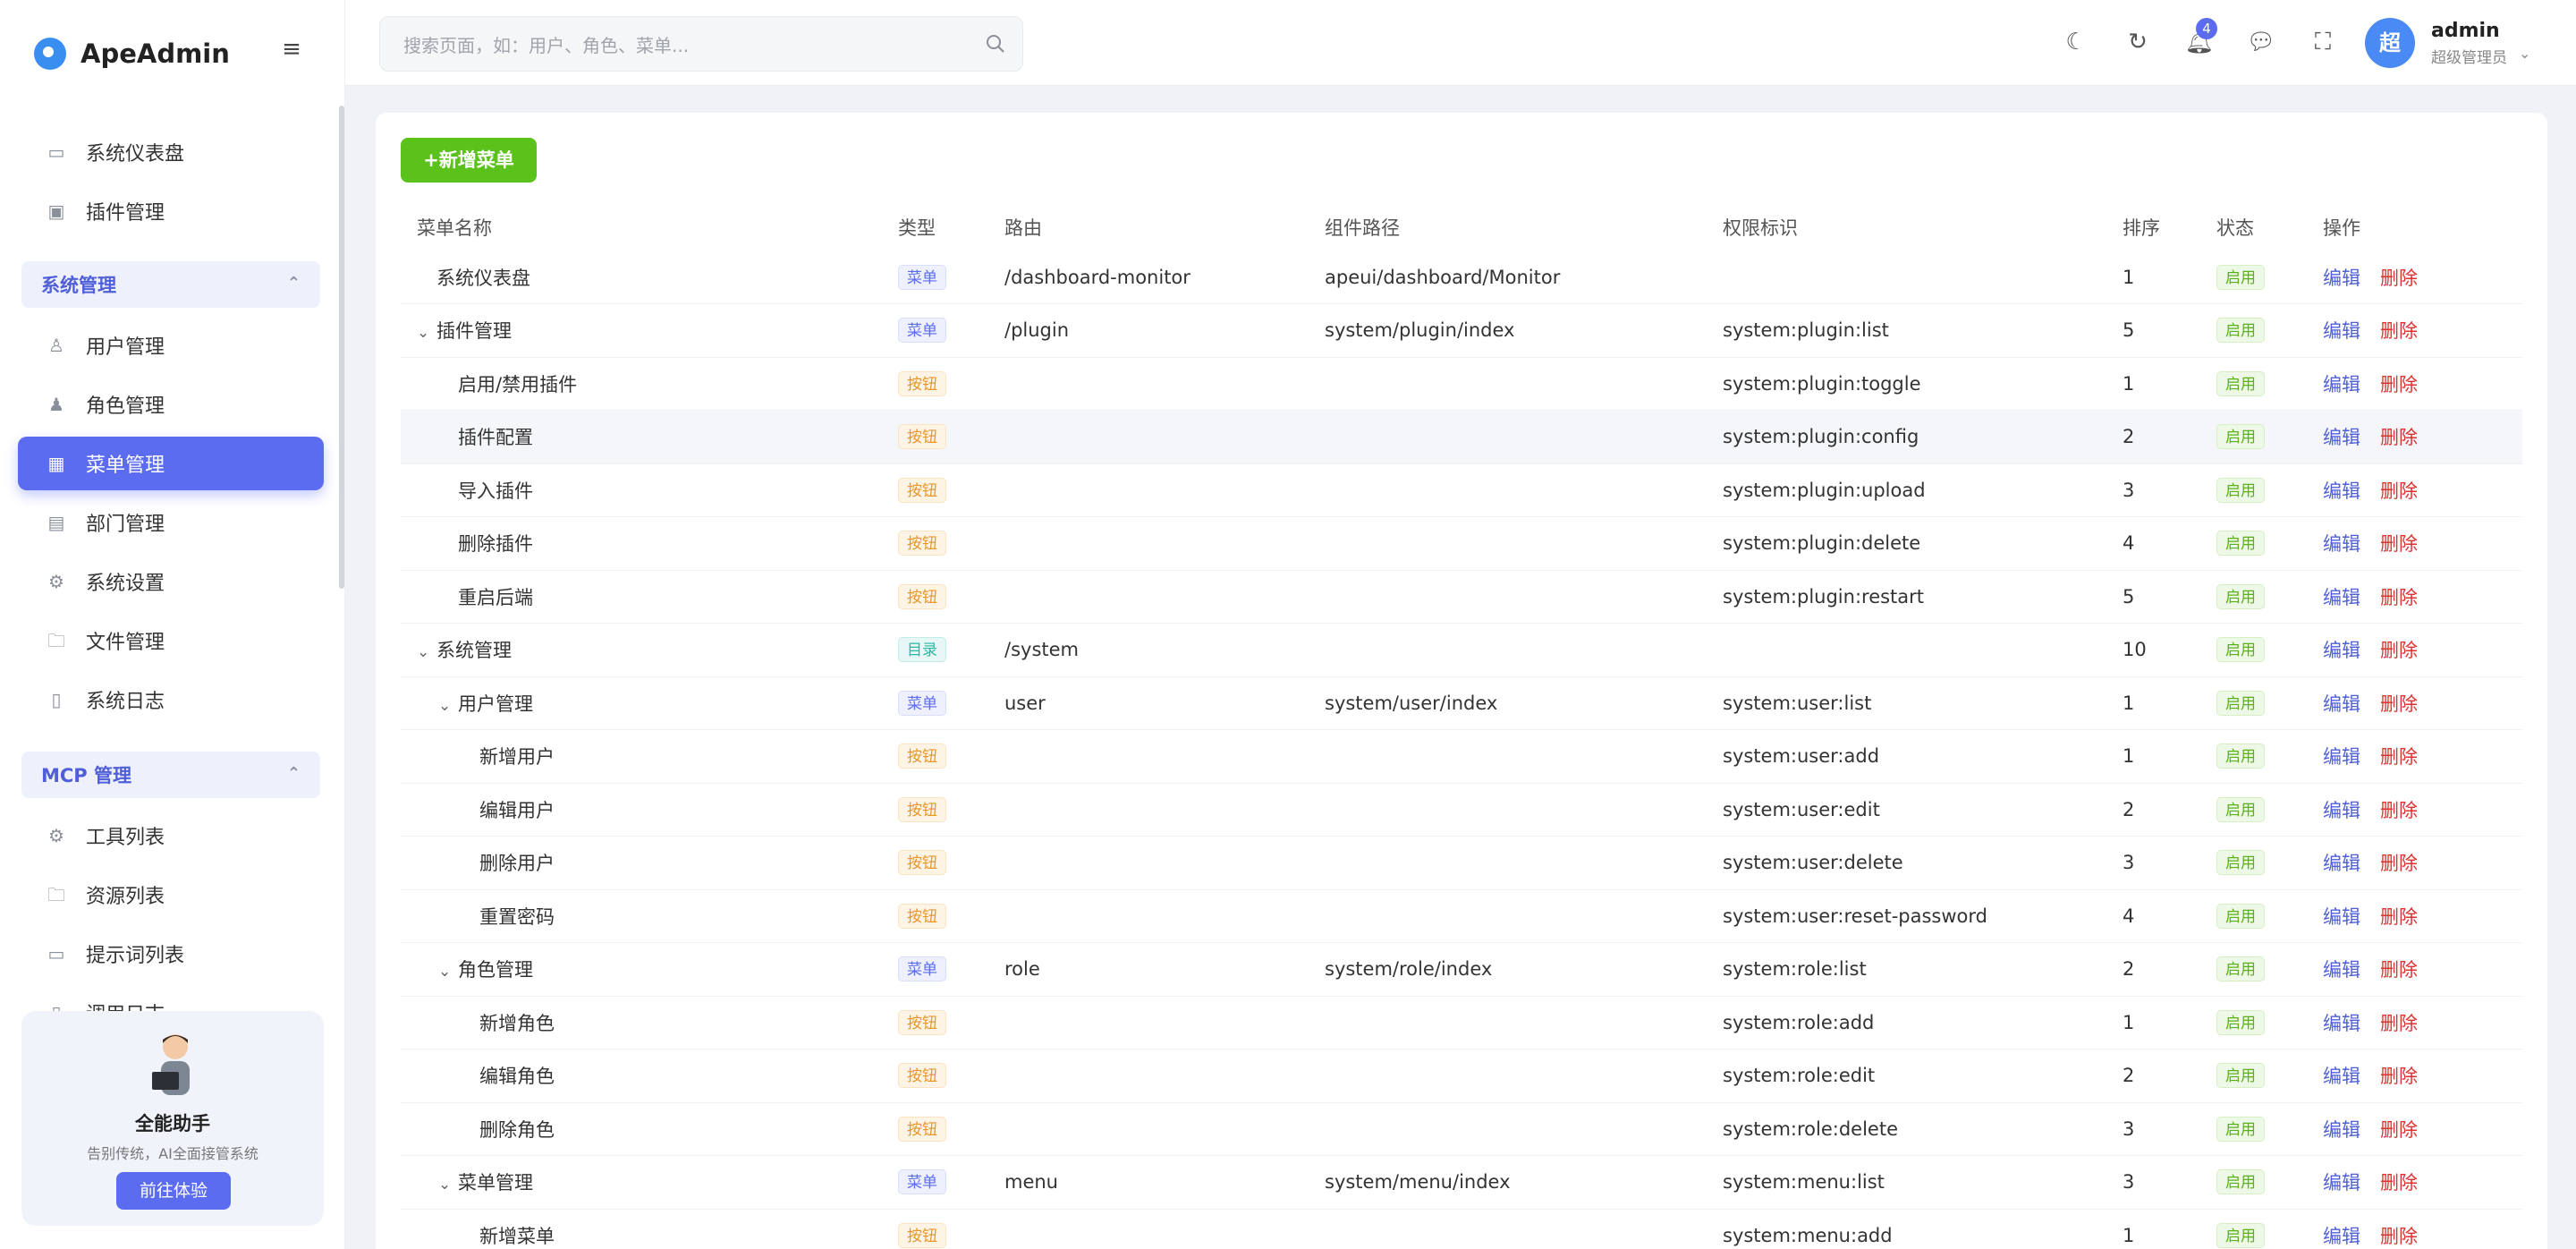  What do you see at coordinates (2253, 330) in the screenshot?
I see `cell-status: 启用` at bounding box center [2253, 330].